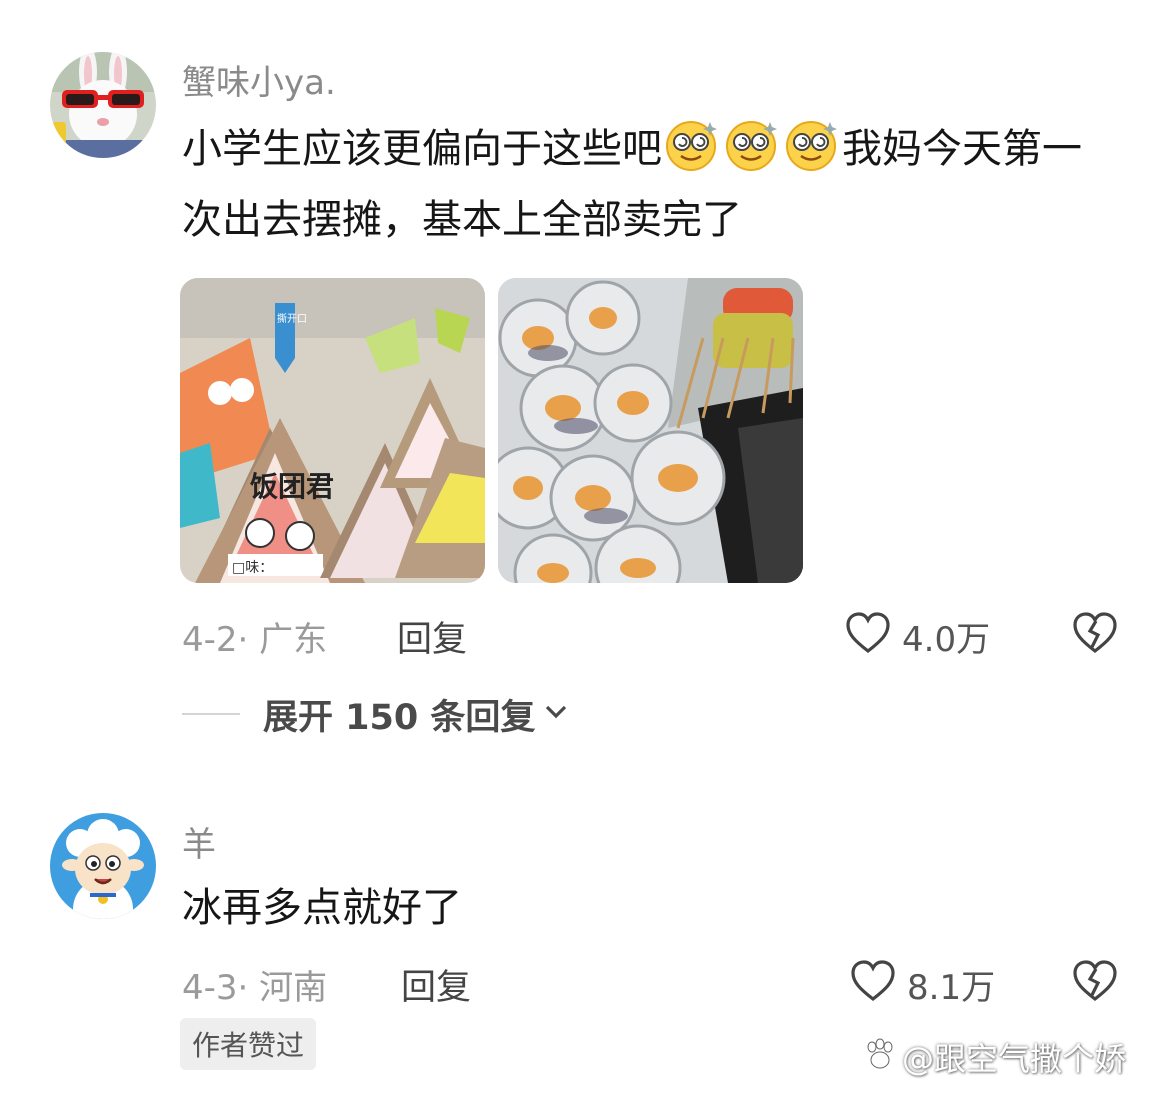  What do you see at coordinates (556, 714) in the screenshot?
I see `chevron-down-icon` at bounding box center [556, 714].